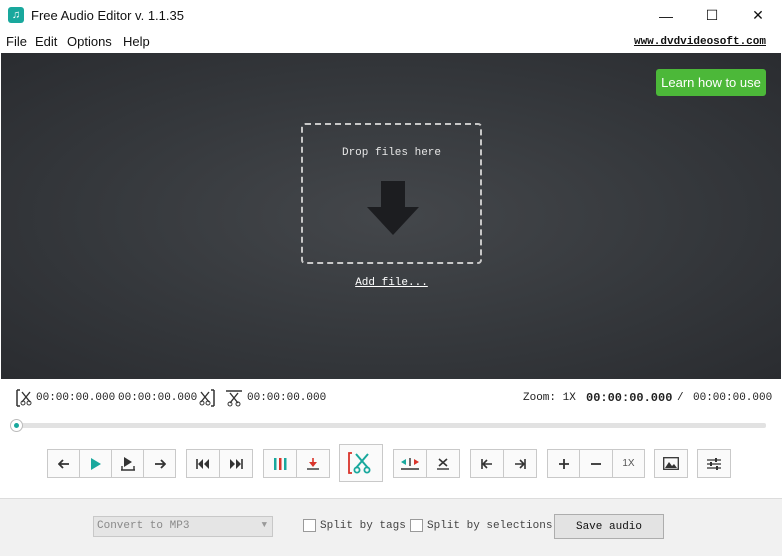 The height and width of the screenshot is (556, 782). I want to click on image-icon, so click(671, 463).